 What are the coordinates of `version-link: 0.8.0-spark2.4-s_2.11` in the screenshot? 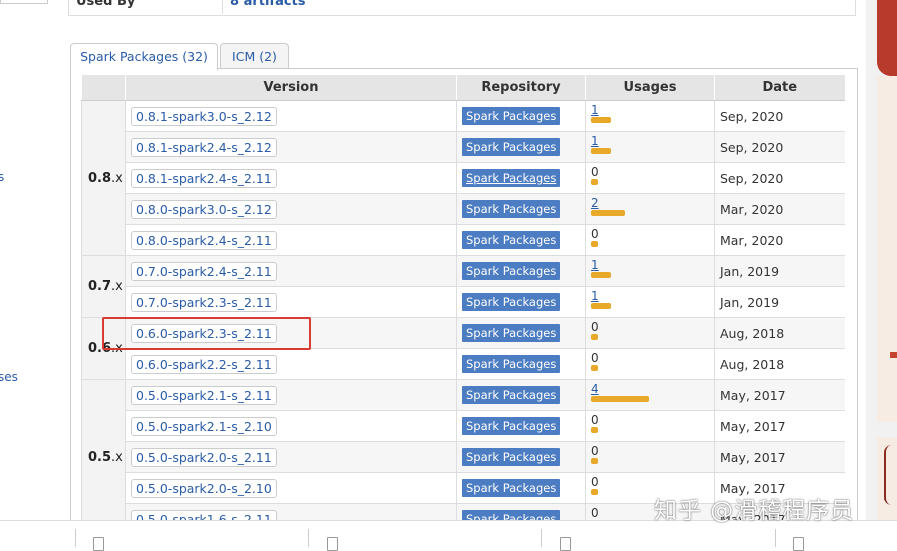 It's located at (204, 240).